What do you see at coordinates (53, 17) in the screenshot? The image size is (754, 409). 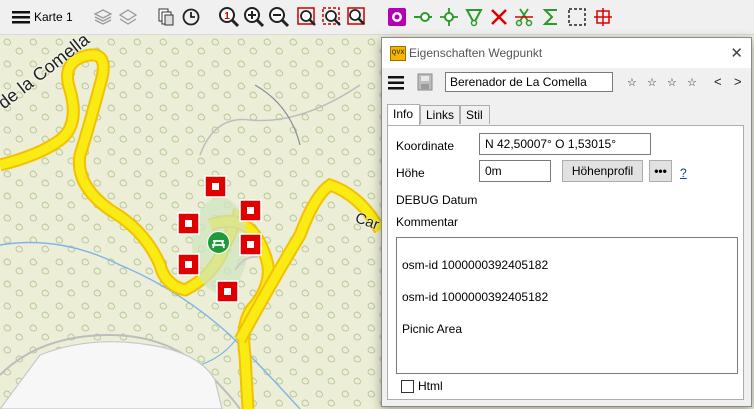 I see `map-tab-label: Karte 1` at bounding box center [53, 17].